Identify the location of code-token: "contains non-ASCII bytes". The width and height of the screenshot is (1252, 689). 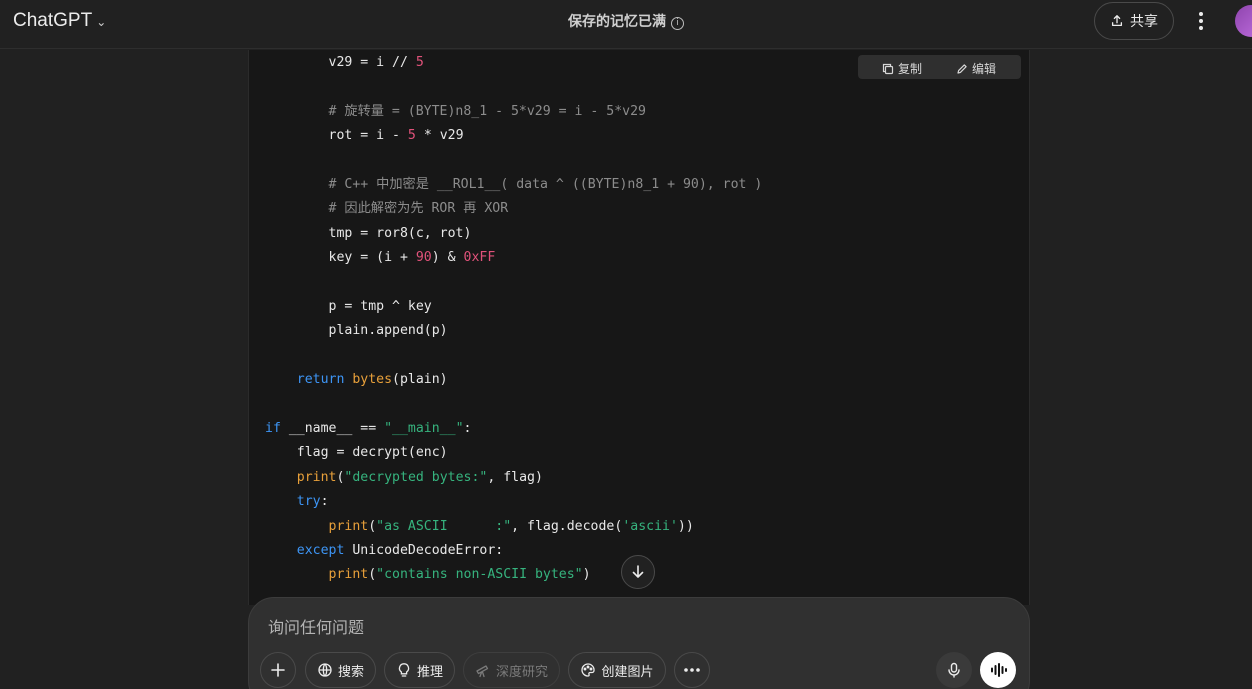
(479, 575).